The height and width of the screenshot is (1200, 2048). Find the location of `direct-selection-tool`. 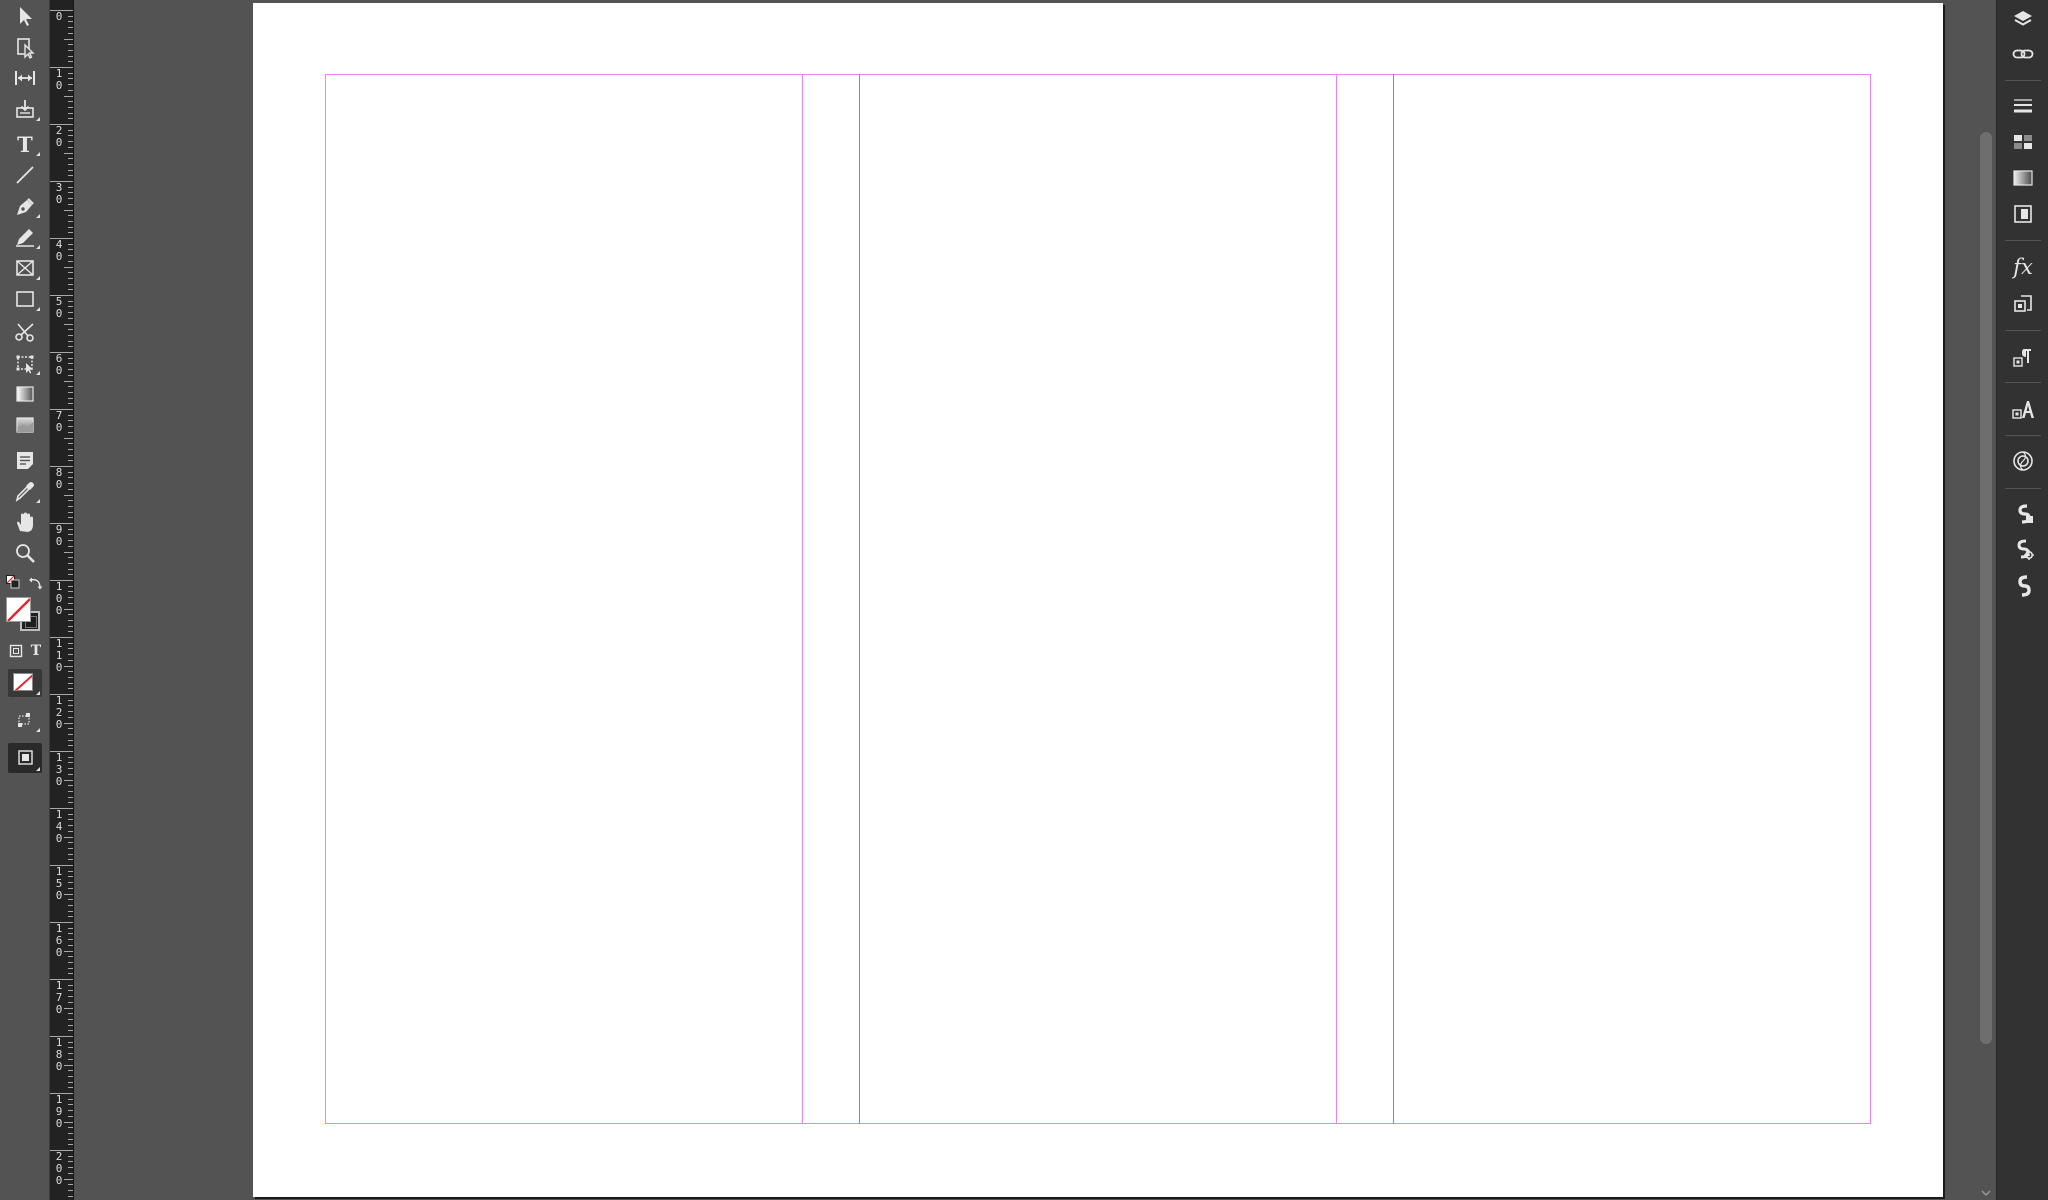

direct-selection-tool is located at coordinates (25, 47).